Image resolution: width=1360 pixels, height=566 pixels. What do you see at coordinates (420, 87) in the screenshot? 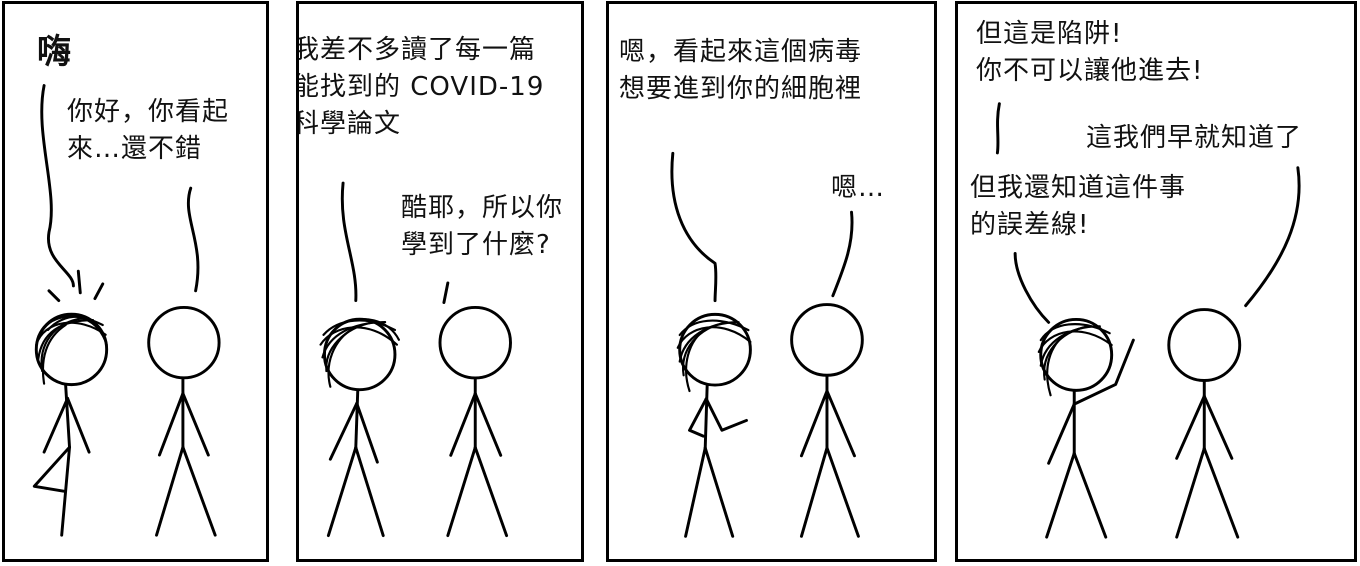
I see `speech-bubble-text-left: 我差不多讀了每一篇 能找到的 COVID-19 科學論文` at bounding box center [420, 87].